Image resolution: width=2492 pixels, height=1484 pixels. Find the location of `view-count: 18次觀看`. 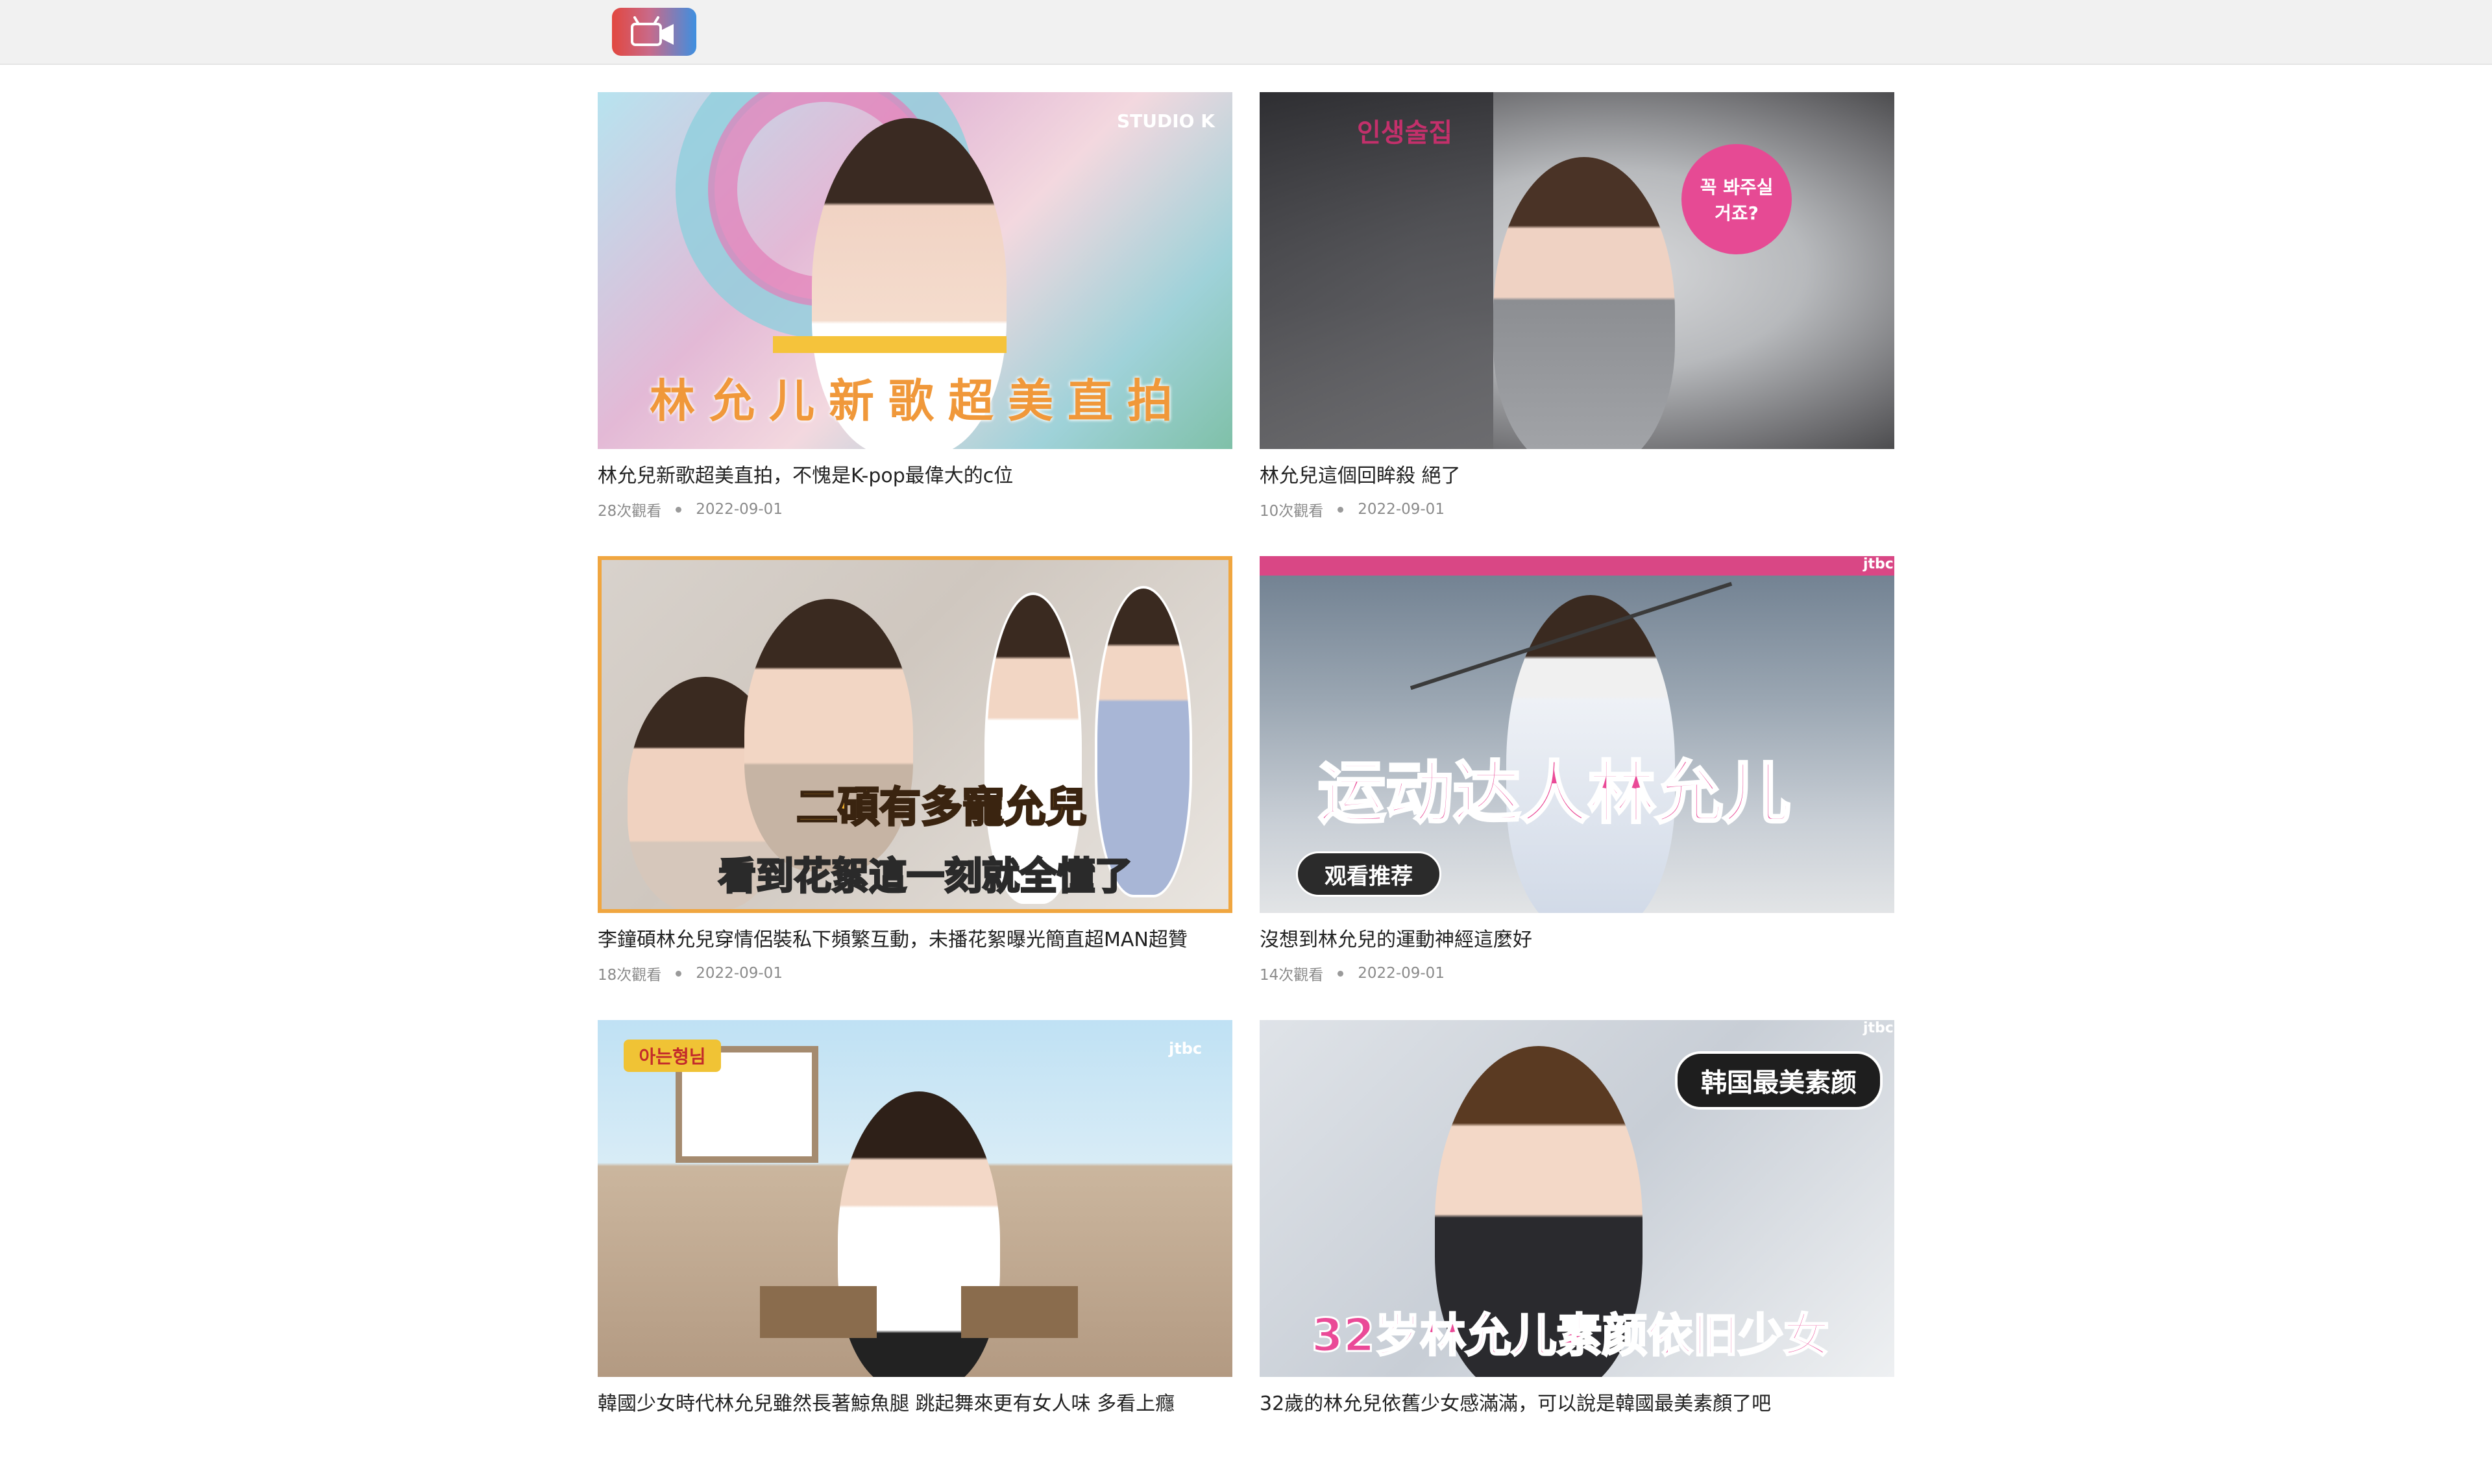

view-count: 18次觀看 is located at coordinates (630, 975).